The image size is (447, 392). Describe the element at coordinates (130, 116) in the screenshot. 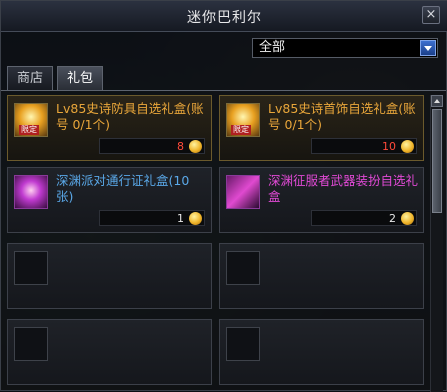

I see `item-name: Lv85史诗防具自选礼盒(账号 0/1个)` at that location.